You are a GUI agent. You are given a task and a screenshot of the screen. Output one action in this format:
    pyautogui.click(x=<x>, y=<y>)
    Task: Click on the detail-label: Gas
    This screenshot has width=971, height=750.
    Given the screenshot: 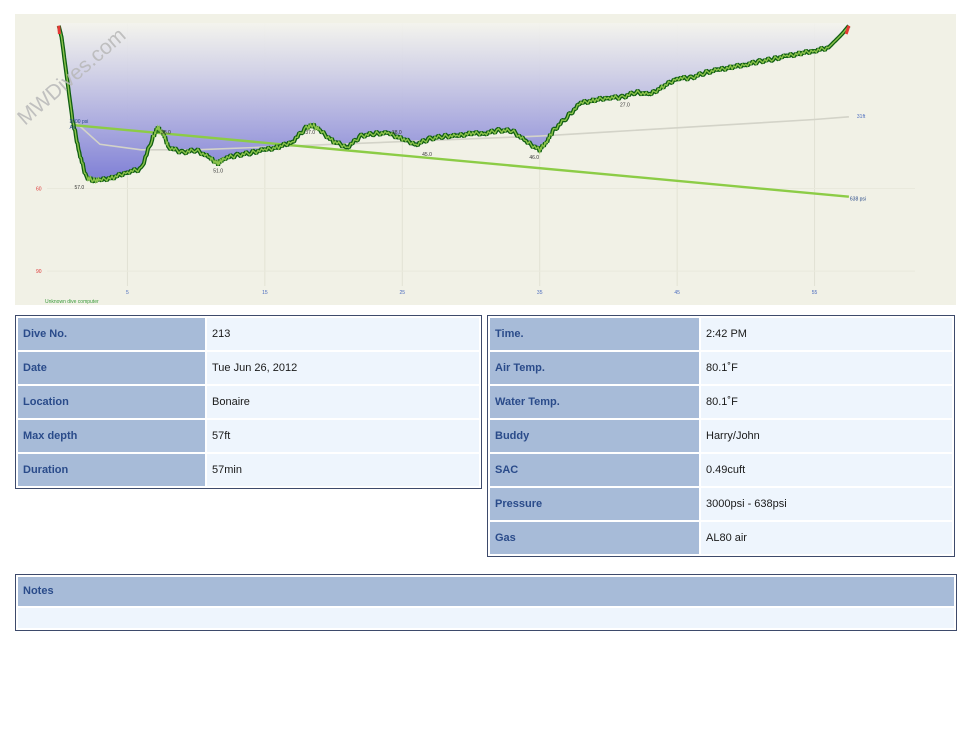 What is the action you would take?
    pyautogui.click(x=594, y=538)
    